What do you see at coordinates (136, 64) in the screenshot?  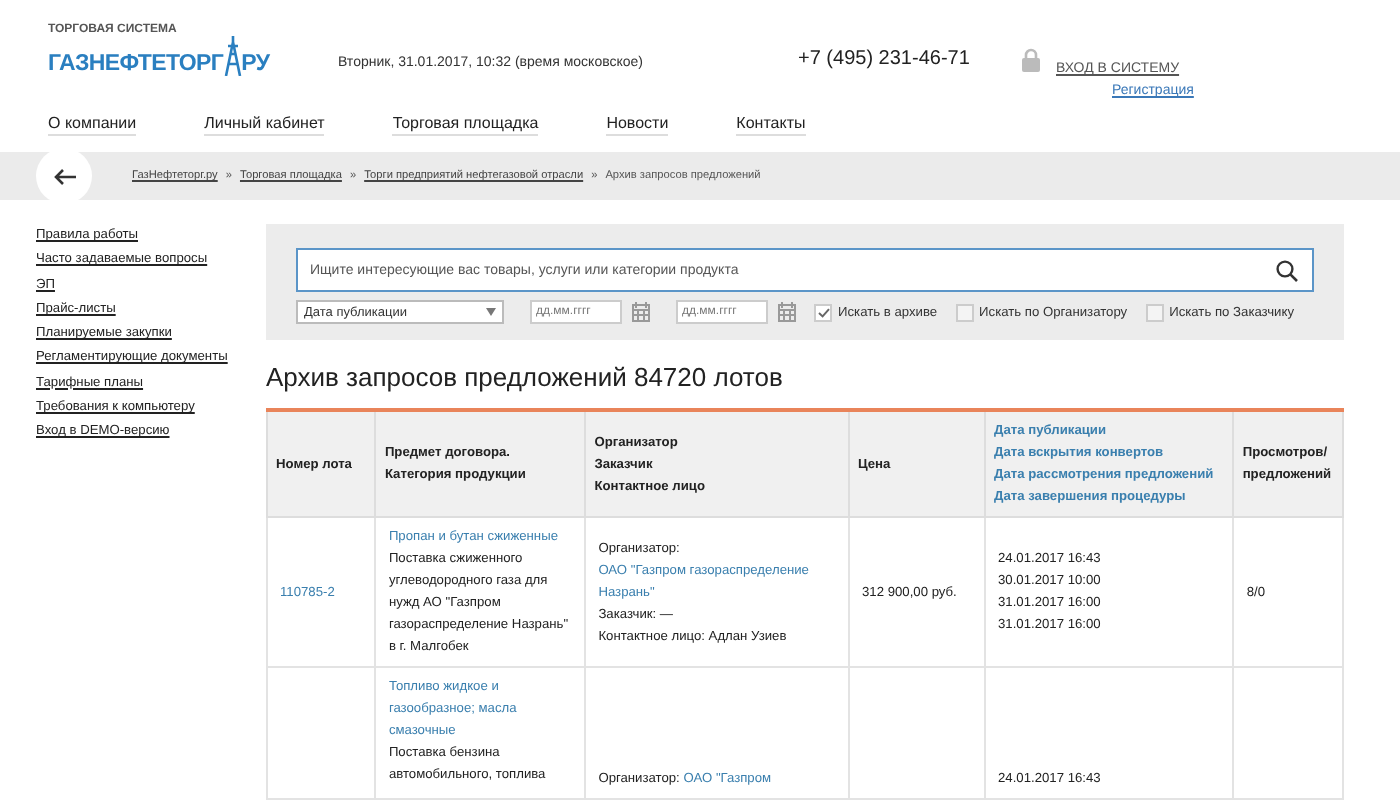 I see `logo-text: ГАЗНЕФТЕТОРГ` at bounding box center [136, 64].